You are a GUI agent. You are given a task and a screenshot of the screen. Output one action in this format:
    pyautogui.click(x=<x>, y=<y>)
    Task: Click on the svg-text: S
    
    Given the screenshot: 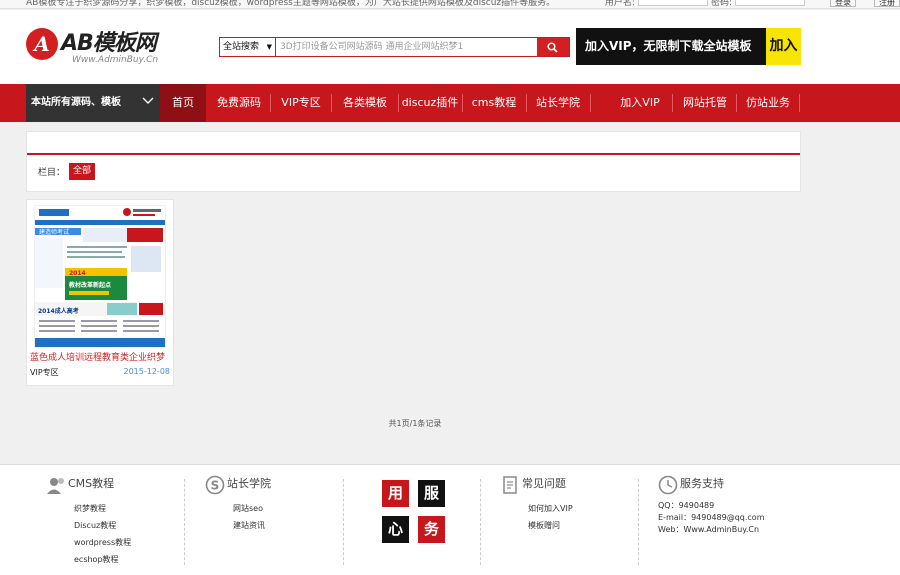 What is the action you would take?
    pyautogui.click(x=215, y=486)
    